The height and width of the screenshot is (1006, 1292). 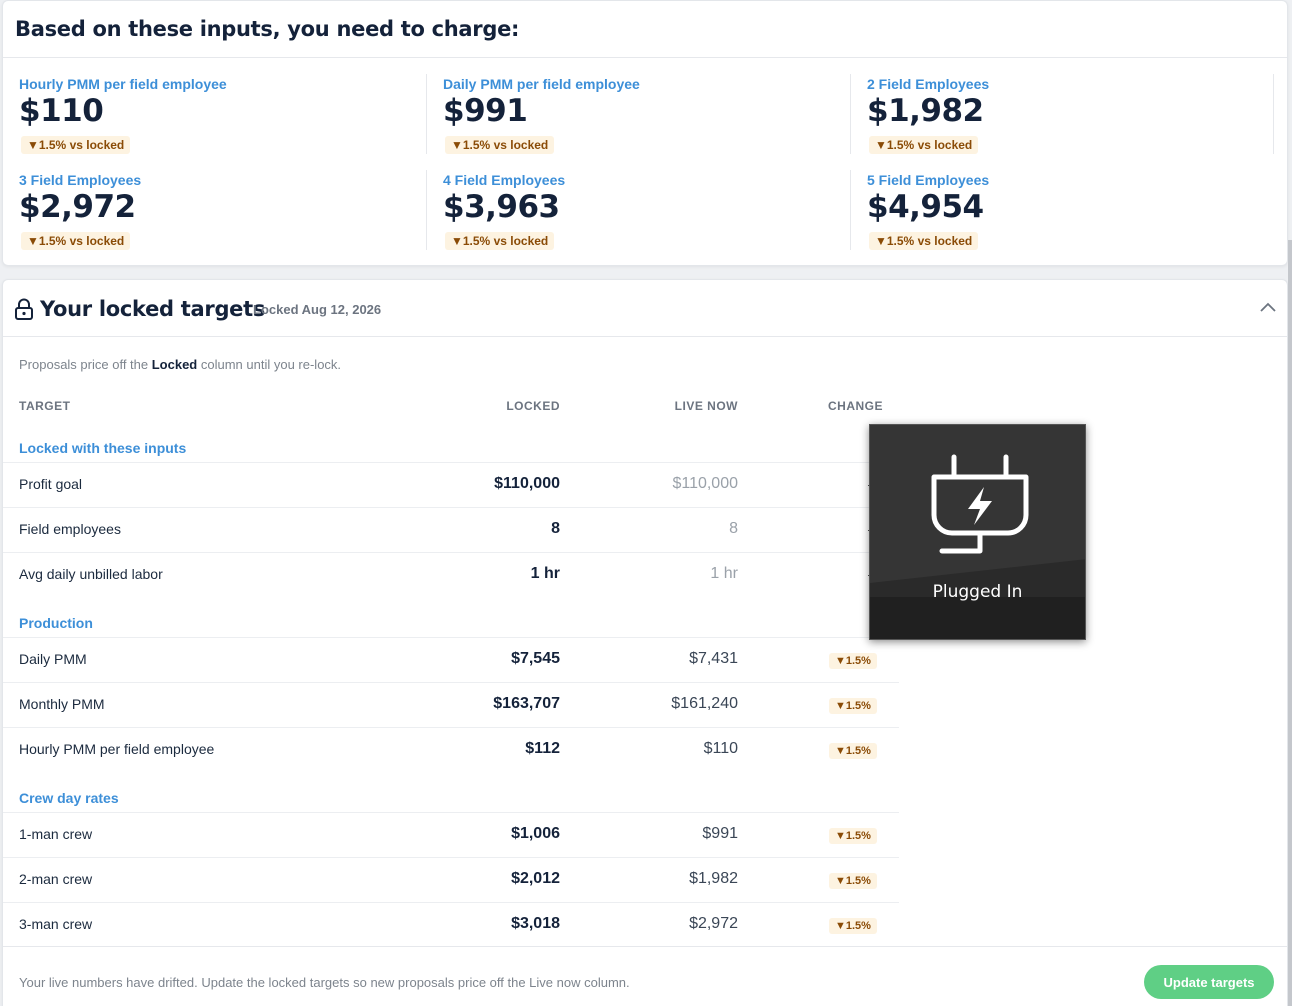 What do you see at coordinates (317, 309) in the screenshot?
I see `locked-date: Locked Aug 12, 2026` at bounding box center [317, 309].